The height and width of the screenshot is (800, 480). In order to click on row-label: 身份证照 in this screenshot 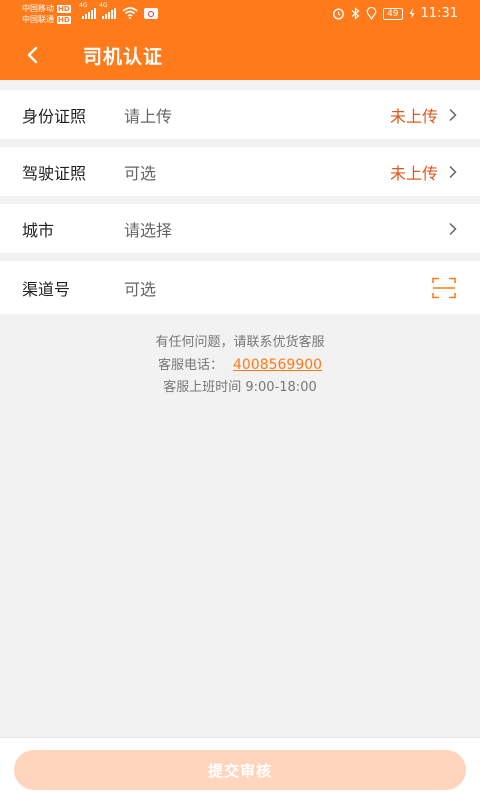, I will do `click(54, 116)`.